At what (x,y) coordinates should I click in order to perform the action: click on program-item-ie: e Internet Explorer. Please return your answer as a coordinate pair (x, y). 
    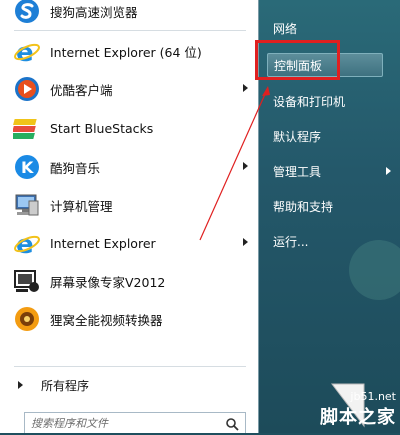
    Looking at the image, I should click on (130, 243).